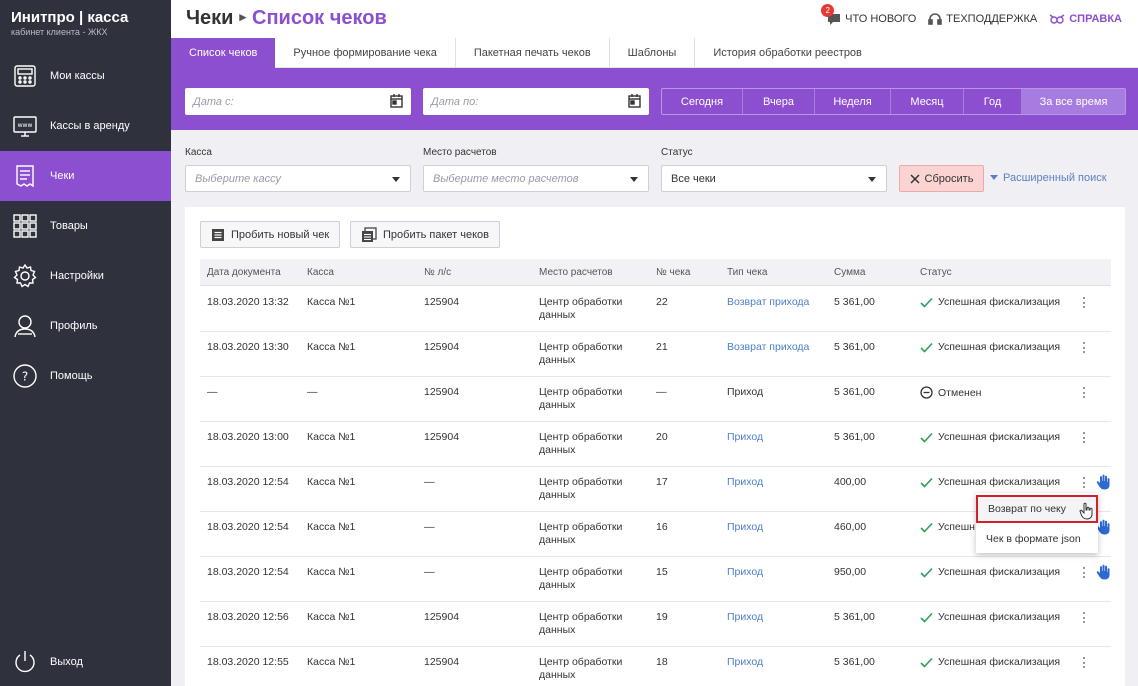  What do you see at coordinates (85, 662) in the screenshot?
I see `logout-button: Выход` at bounding box center [85, 662].